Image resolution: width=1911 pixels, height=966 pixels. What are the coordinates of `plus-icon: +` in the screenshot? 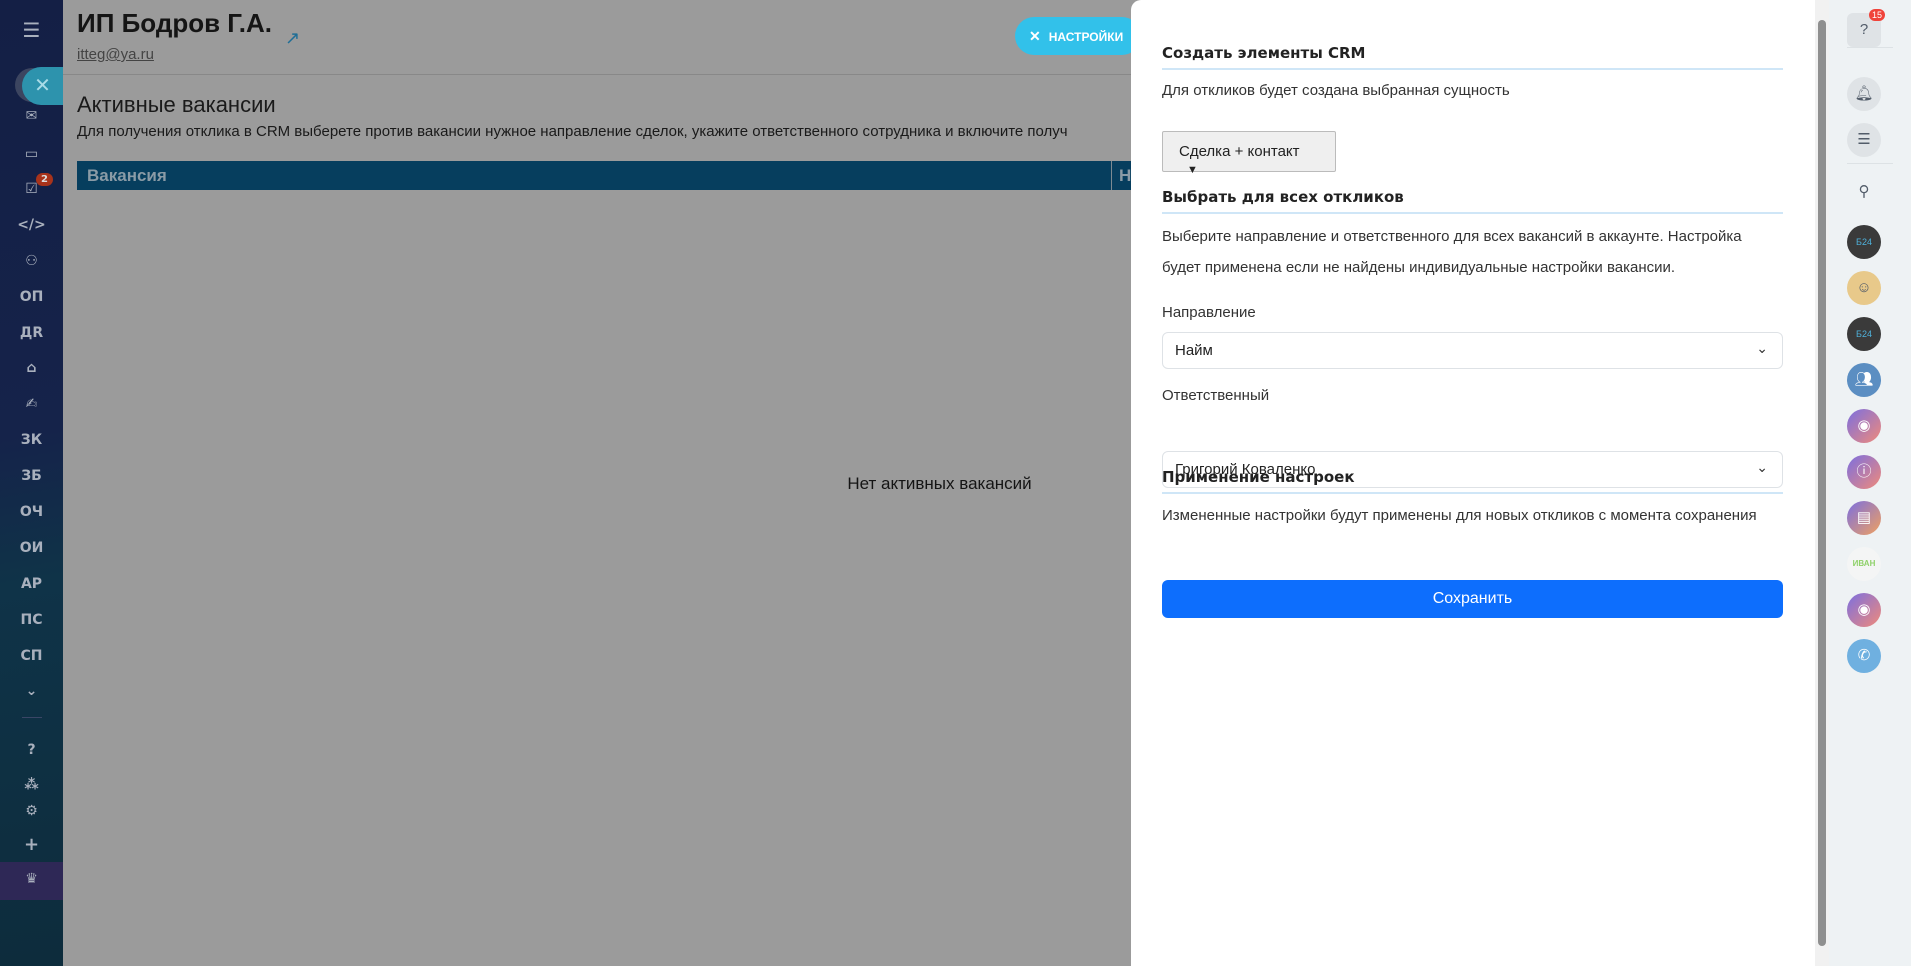 It's located at (31, 844).